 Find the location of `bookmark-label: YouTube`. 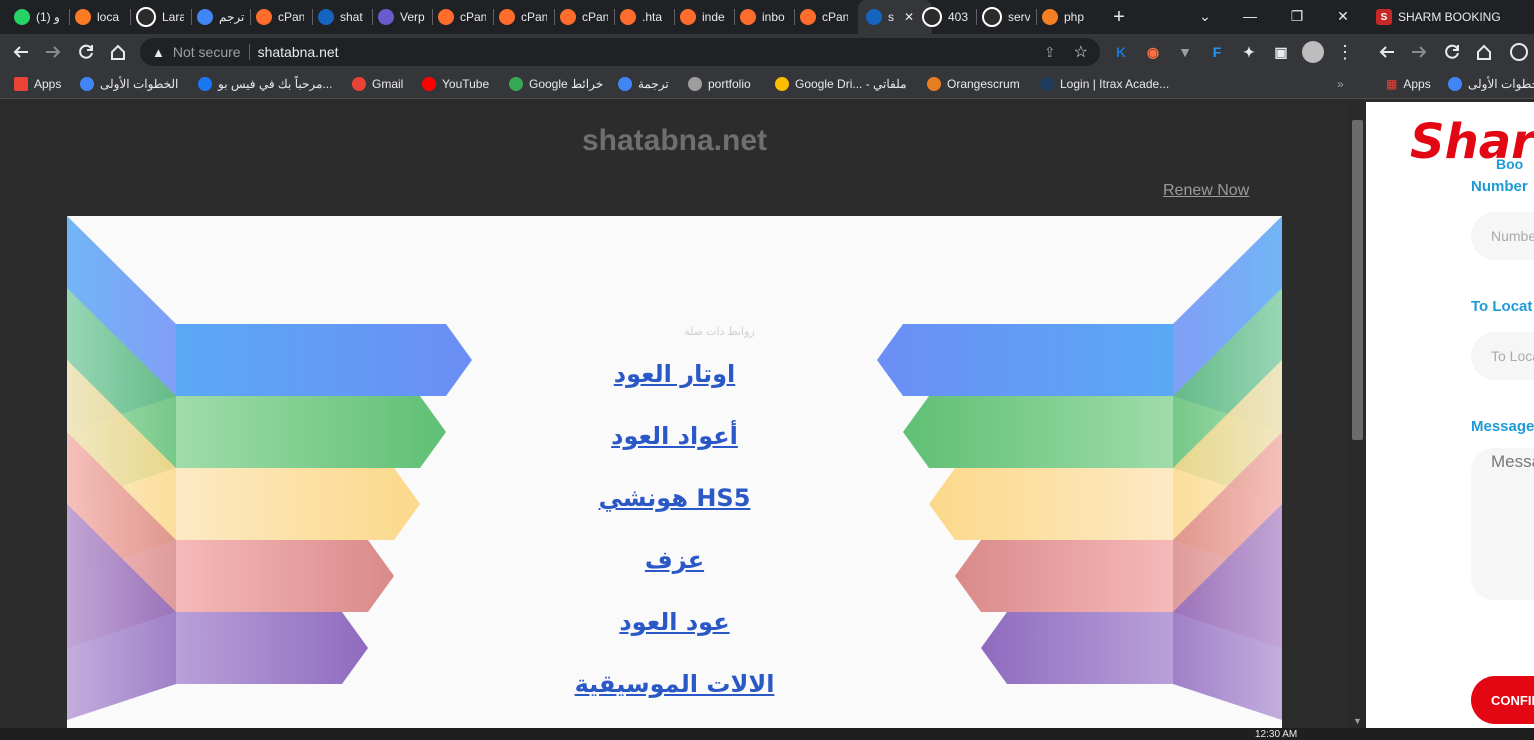

bookmark-label: YouTube is located at coordinates (466, 84).